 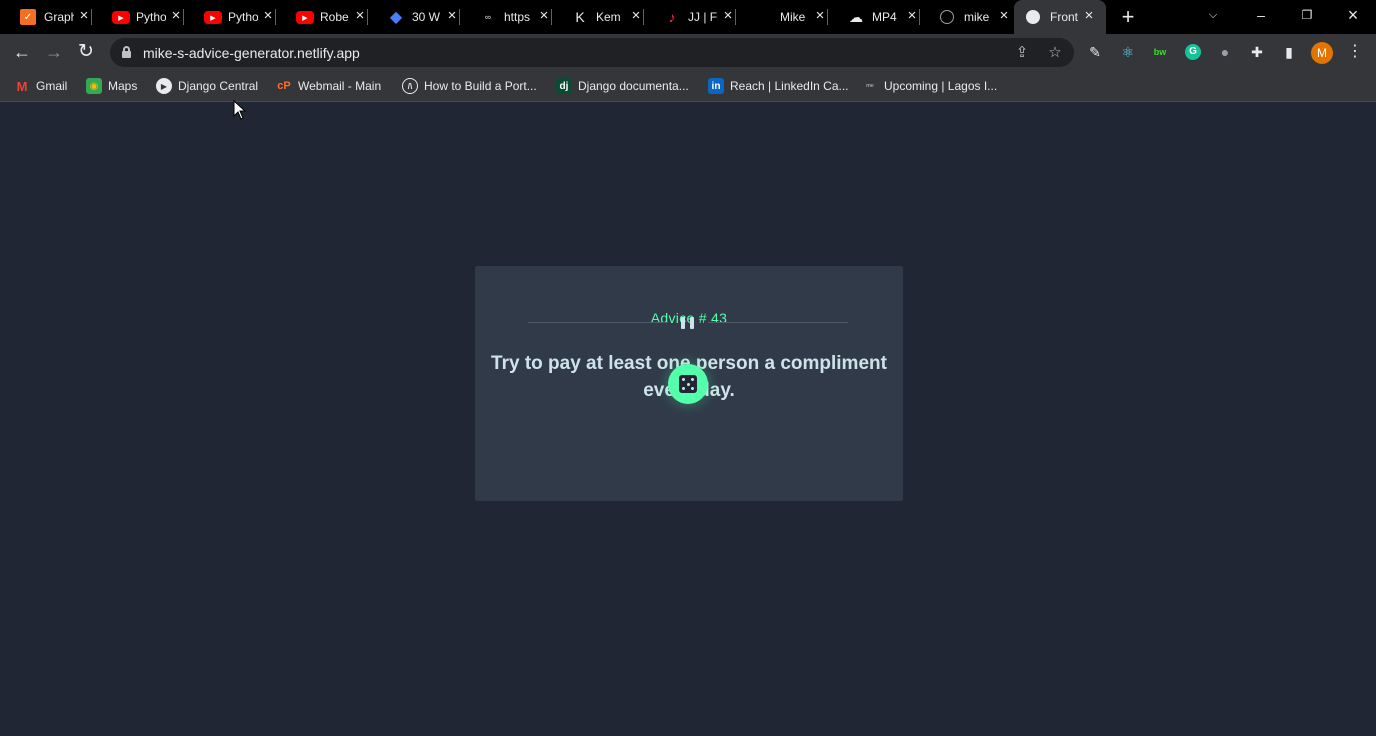 What do you see at coordinates (28, 17) in the screenshot?
I see `graph-app-icon: ✓` at bounding box center [28, 17].